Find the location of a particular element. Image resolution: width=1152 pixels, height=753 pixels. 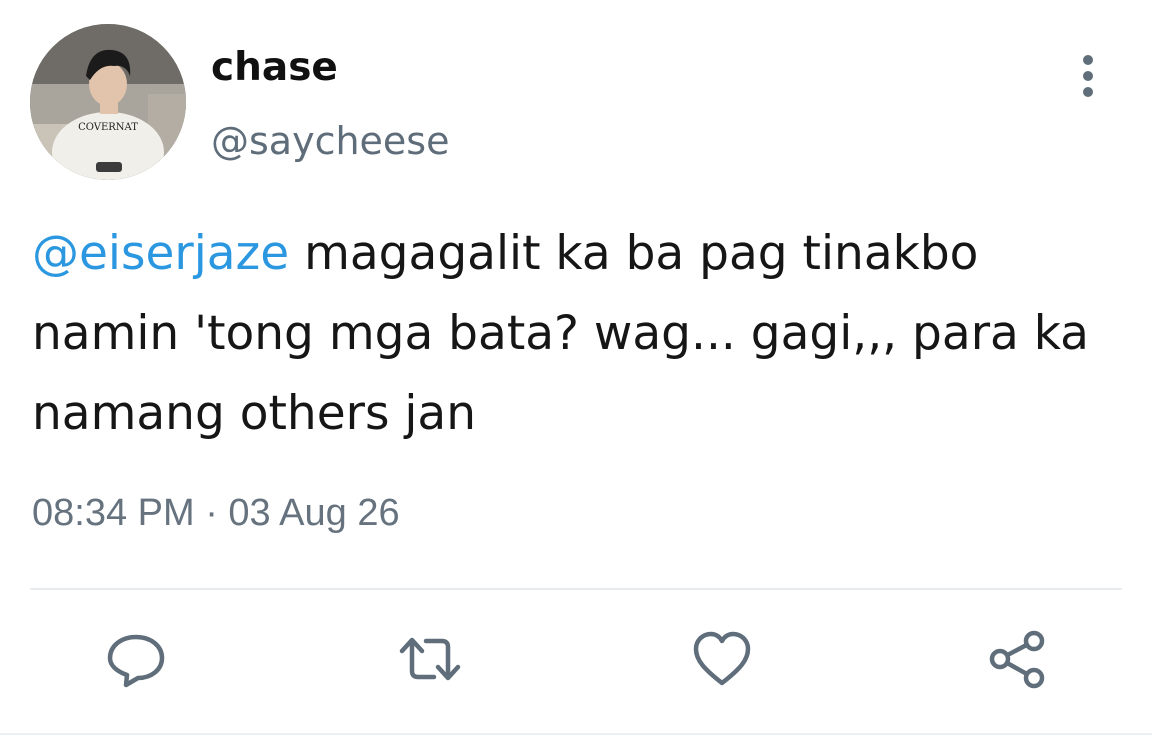

avatar-photo: COVERNAT is located at coordinates (108, 102).